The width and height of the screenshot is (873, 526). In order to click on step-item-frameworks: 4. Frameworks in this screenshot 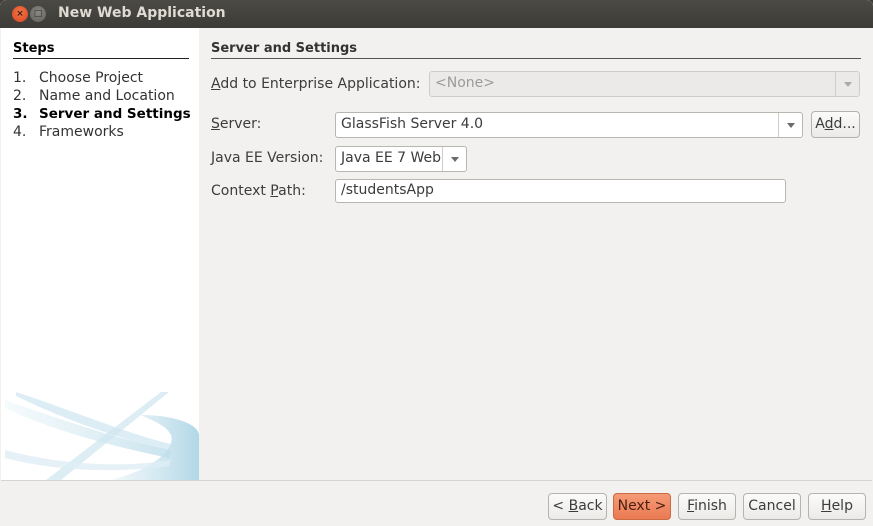, I will do `click(68, 132)`.